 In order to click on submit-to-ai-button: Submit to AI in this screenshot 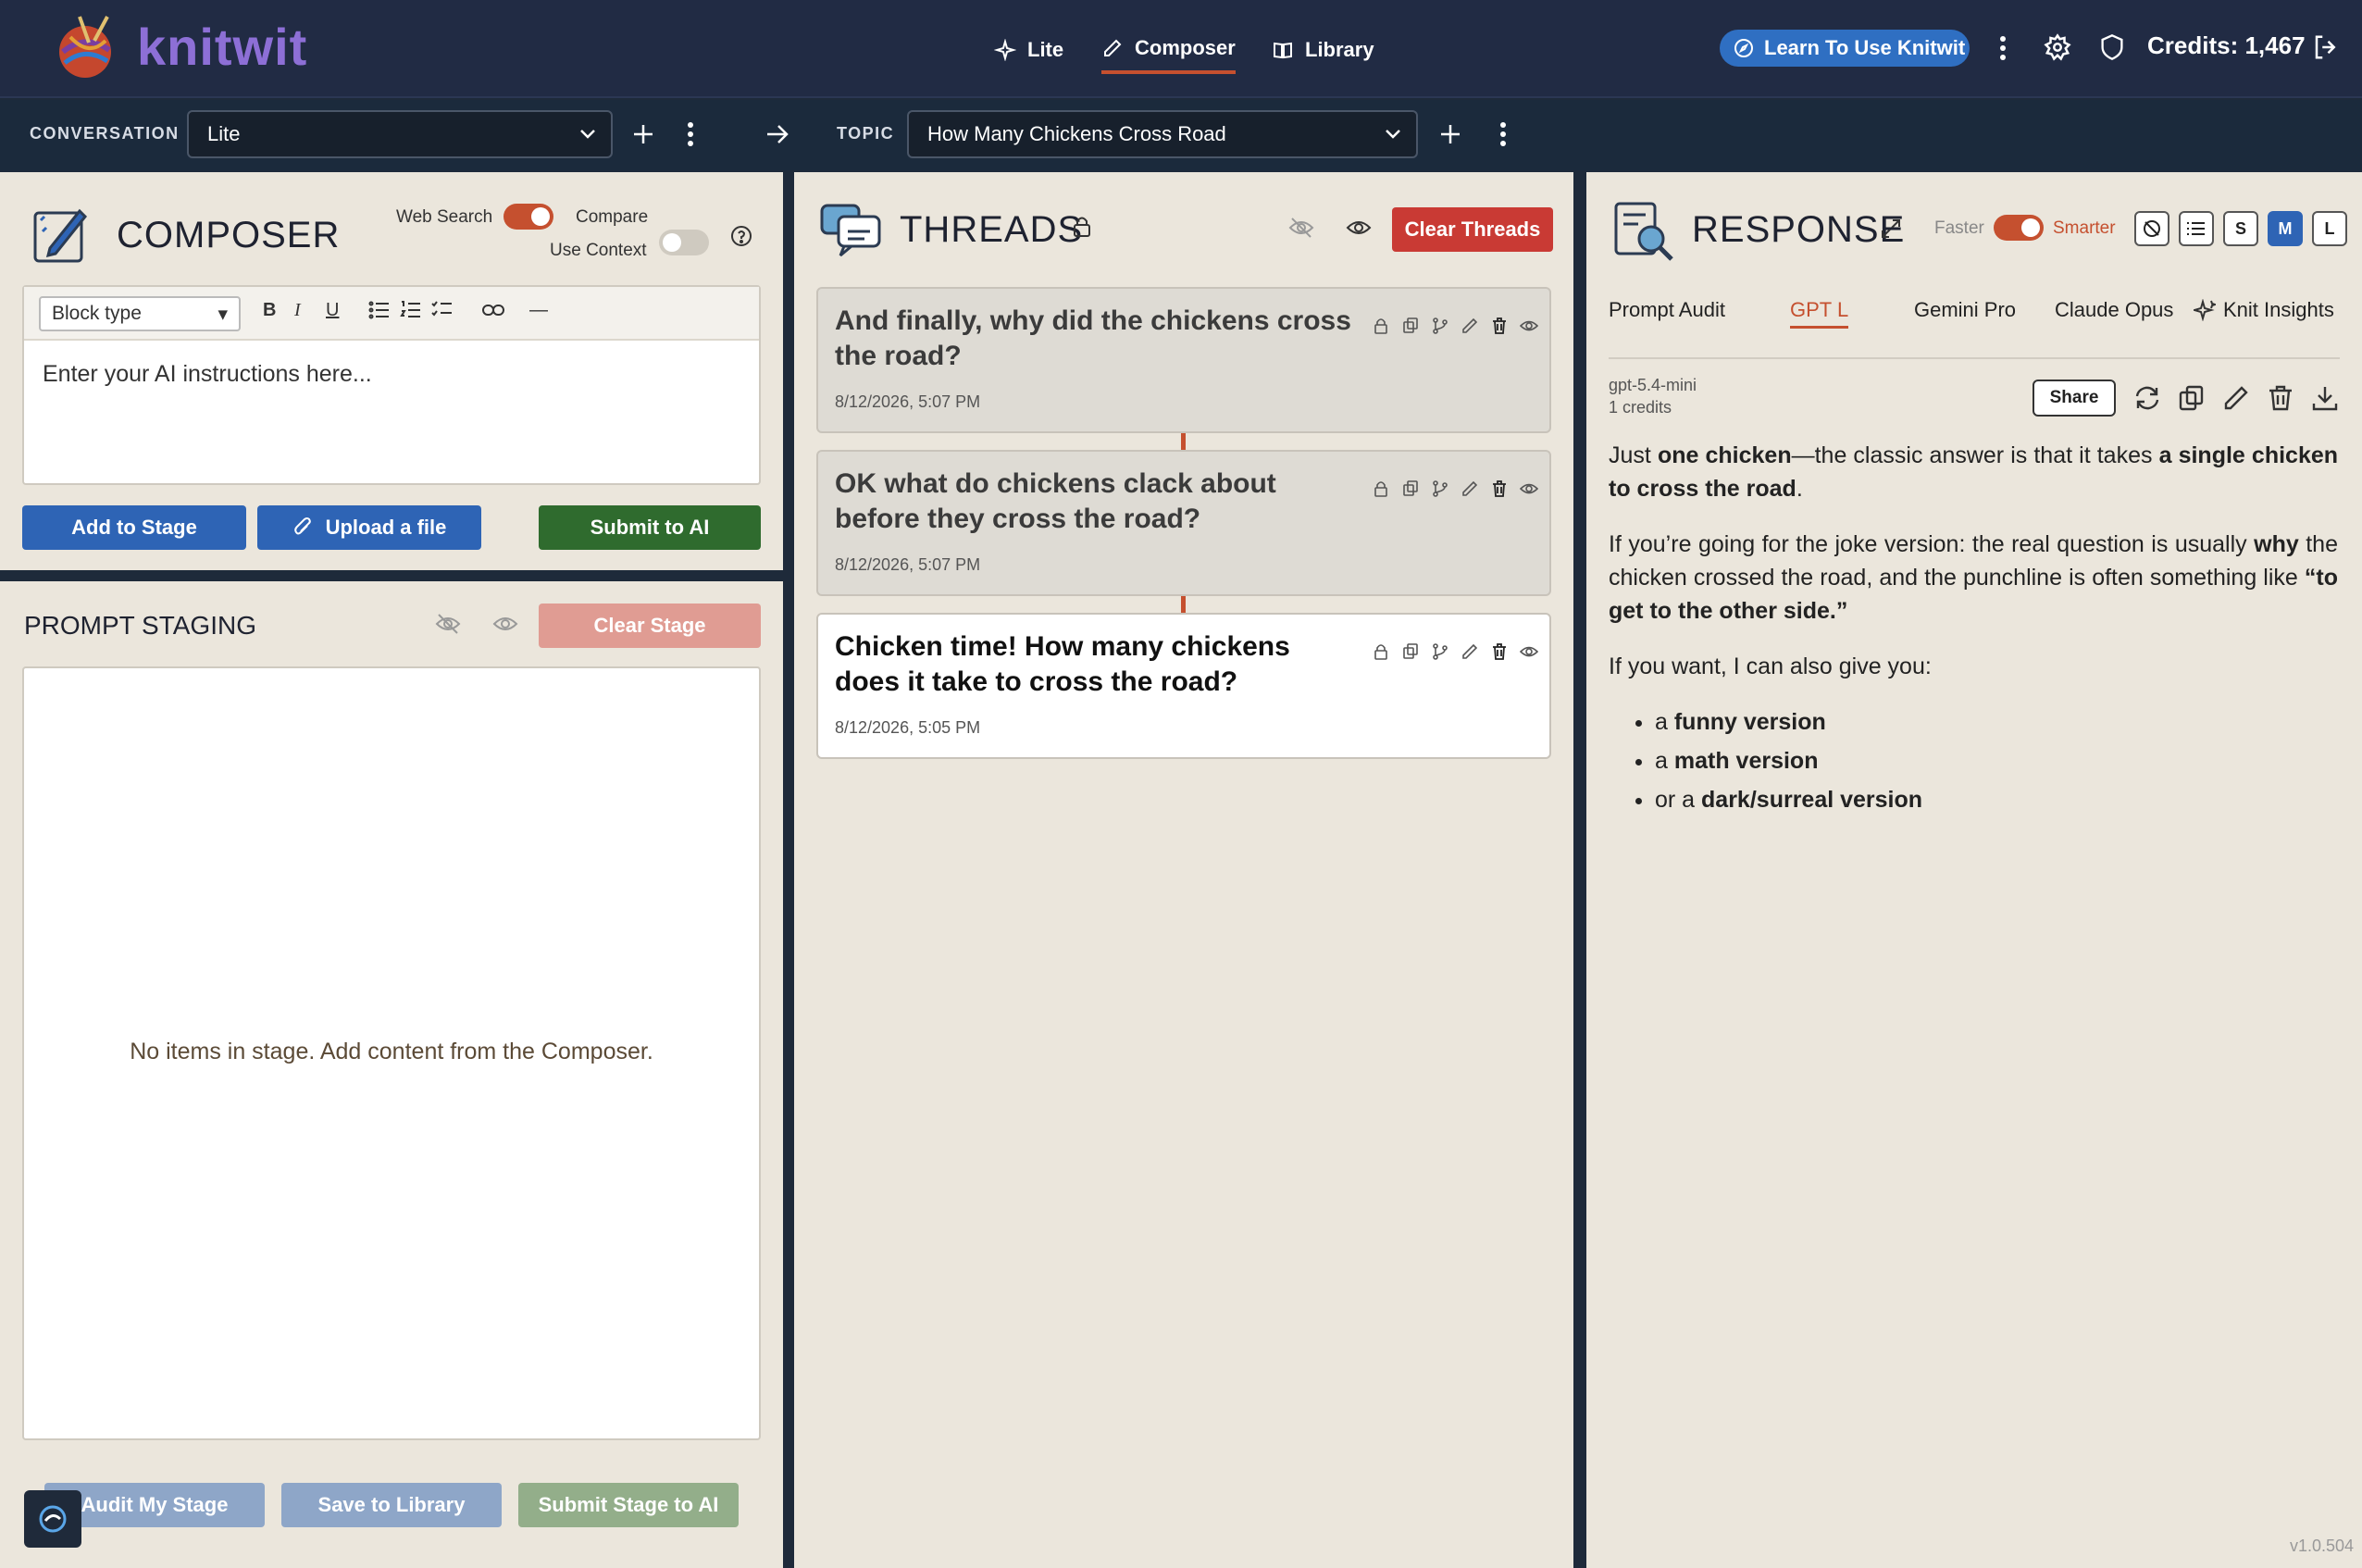, I will do `click(650, 527)`.